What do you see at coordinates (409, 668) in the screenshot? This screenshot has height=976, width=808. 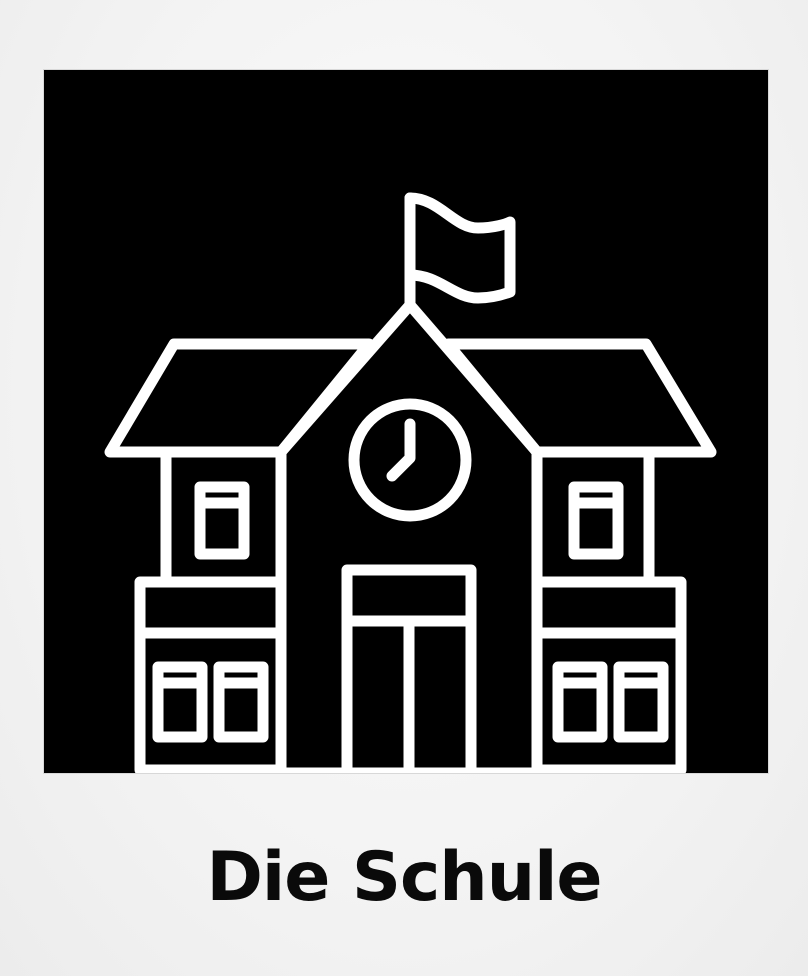 I see `door-icon` at bounding box center [409, 668].